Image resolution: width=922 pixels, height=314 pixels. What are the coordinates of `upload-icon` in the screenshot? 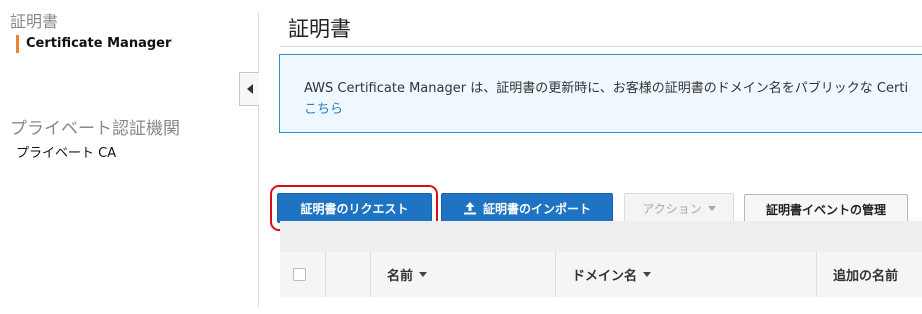 It's located at (469, 208).